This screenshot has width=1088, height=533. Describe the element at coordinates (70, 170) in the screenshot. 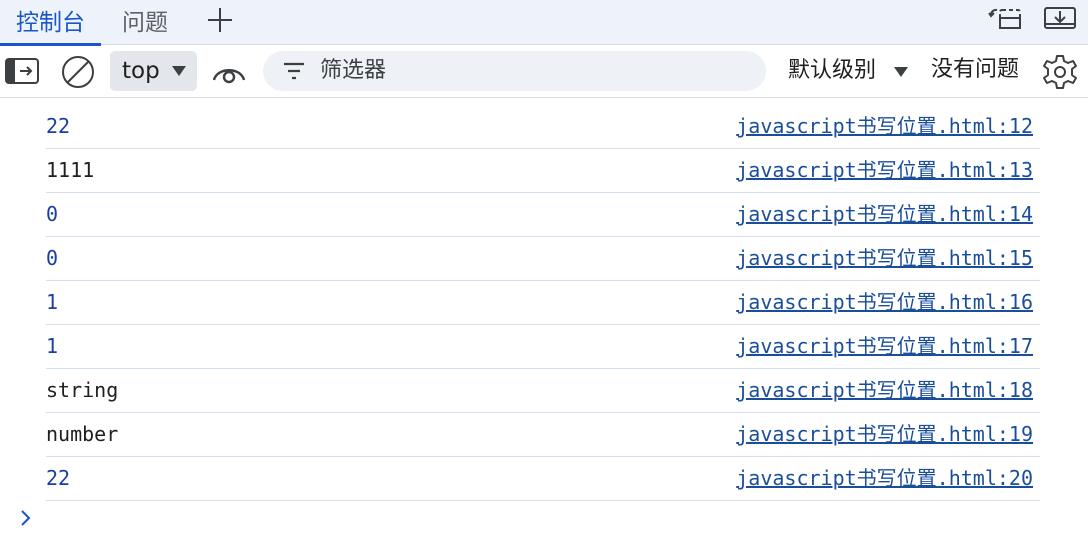

I see `message-value: 1111` at that location.